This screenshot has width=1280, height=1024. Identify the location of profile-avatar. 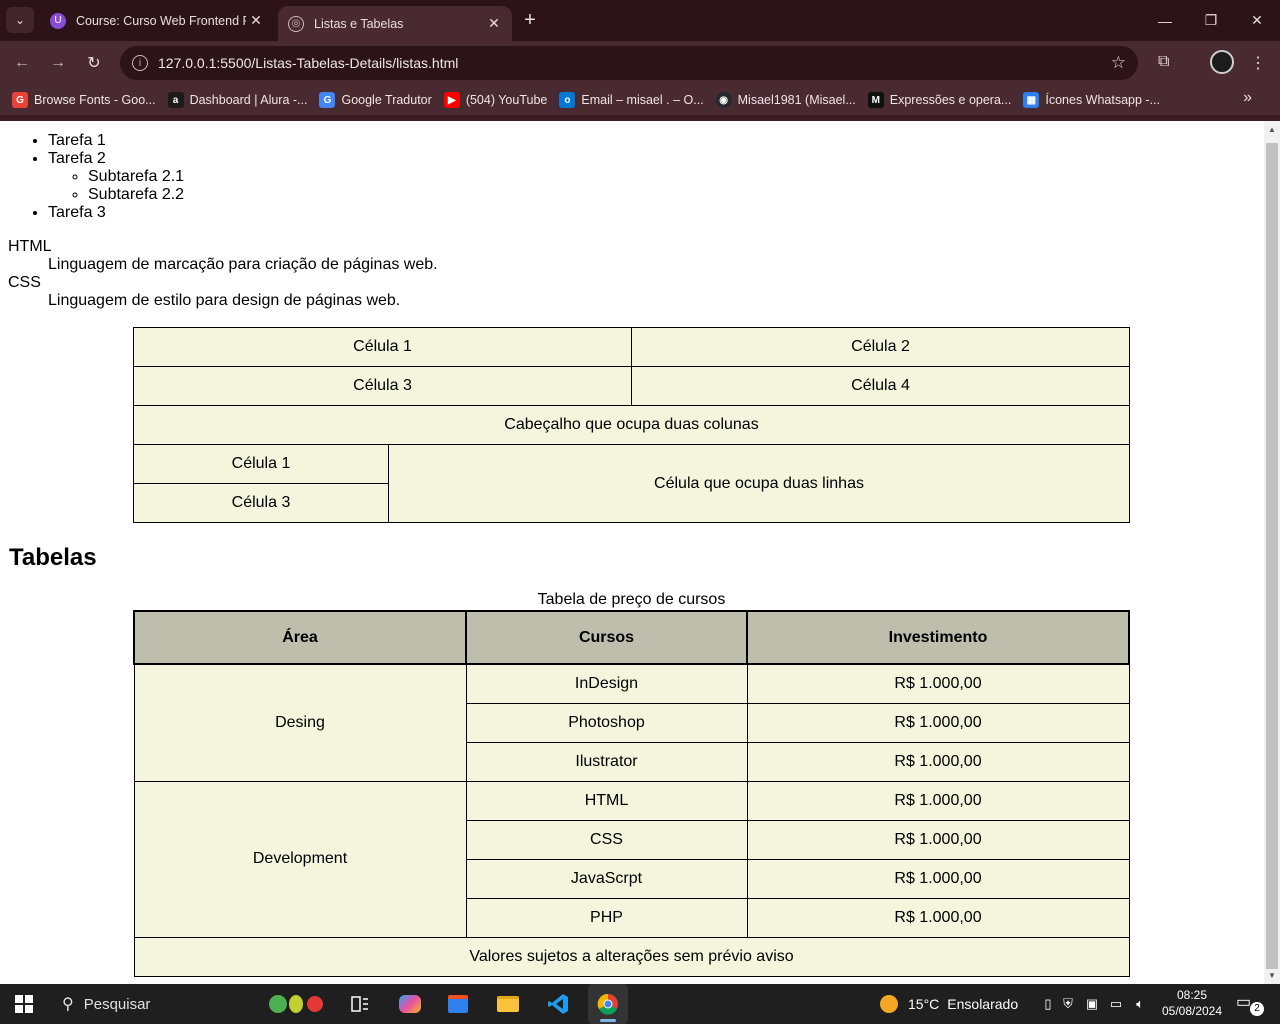
(1222, 62).